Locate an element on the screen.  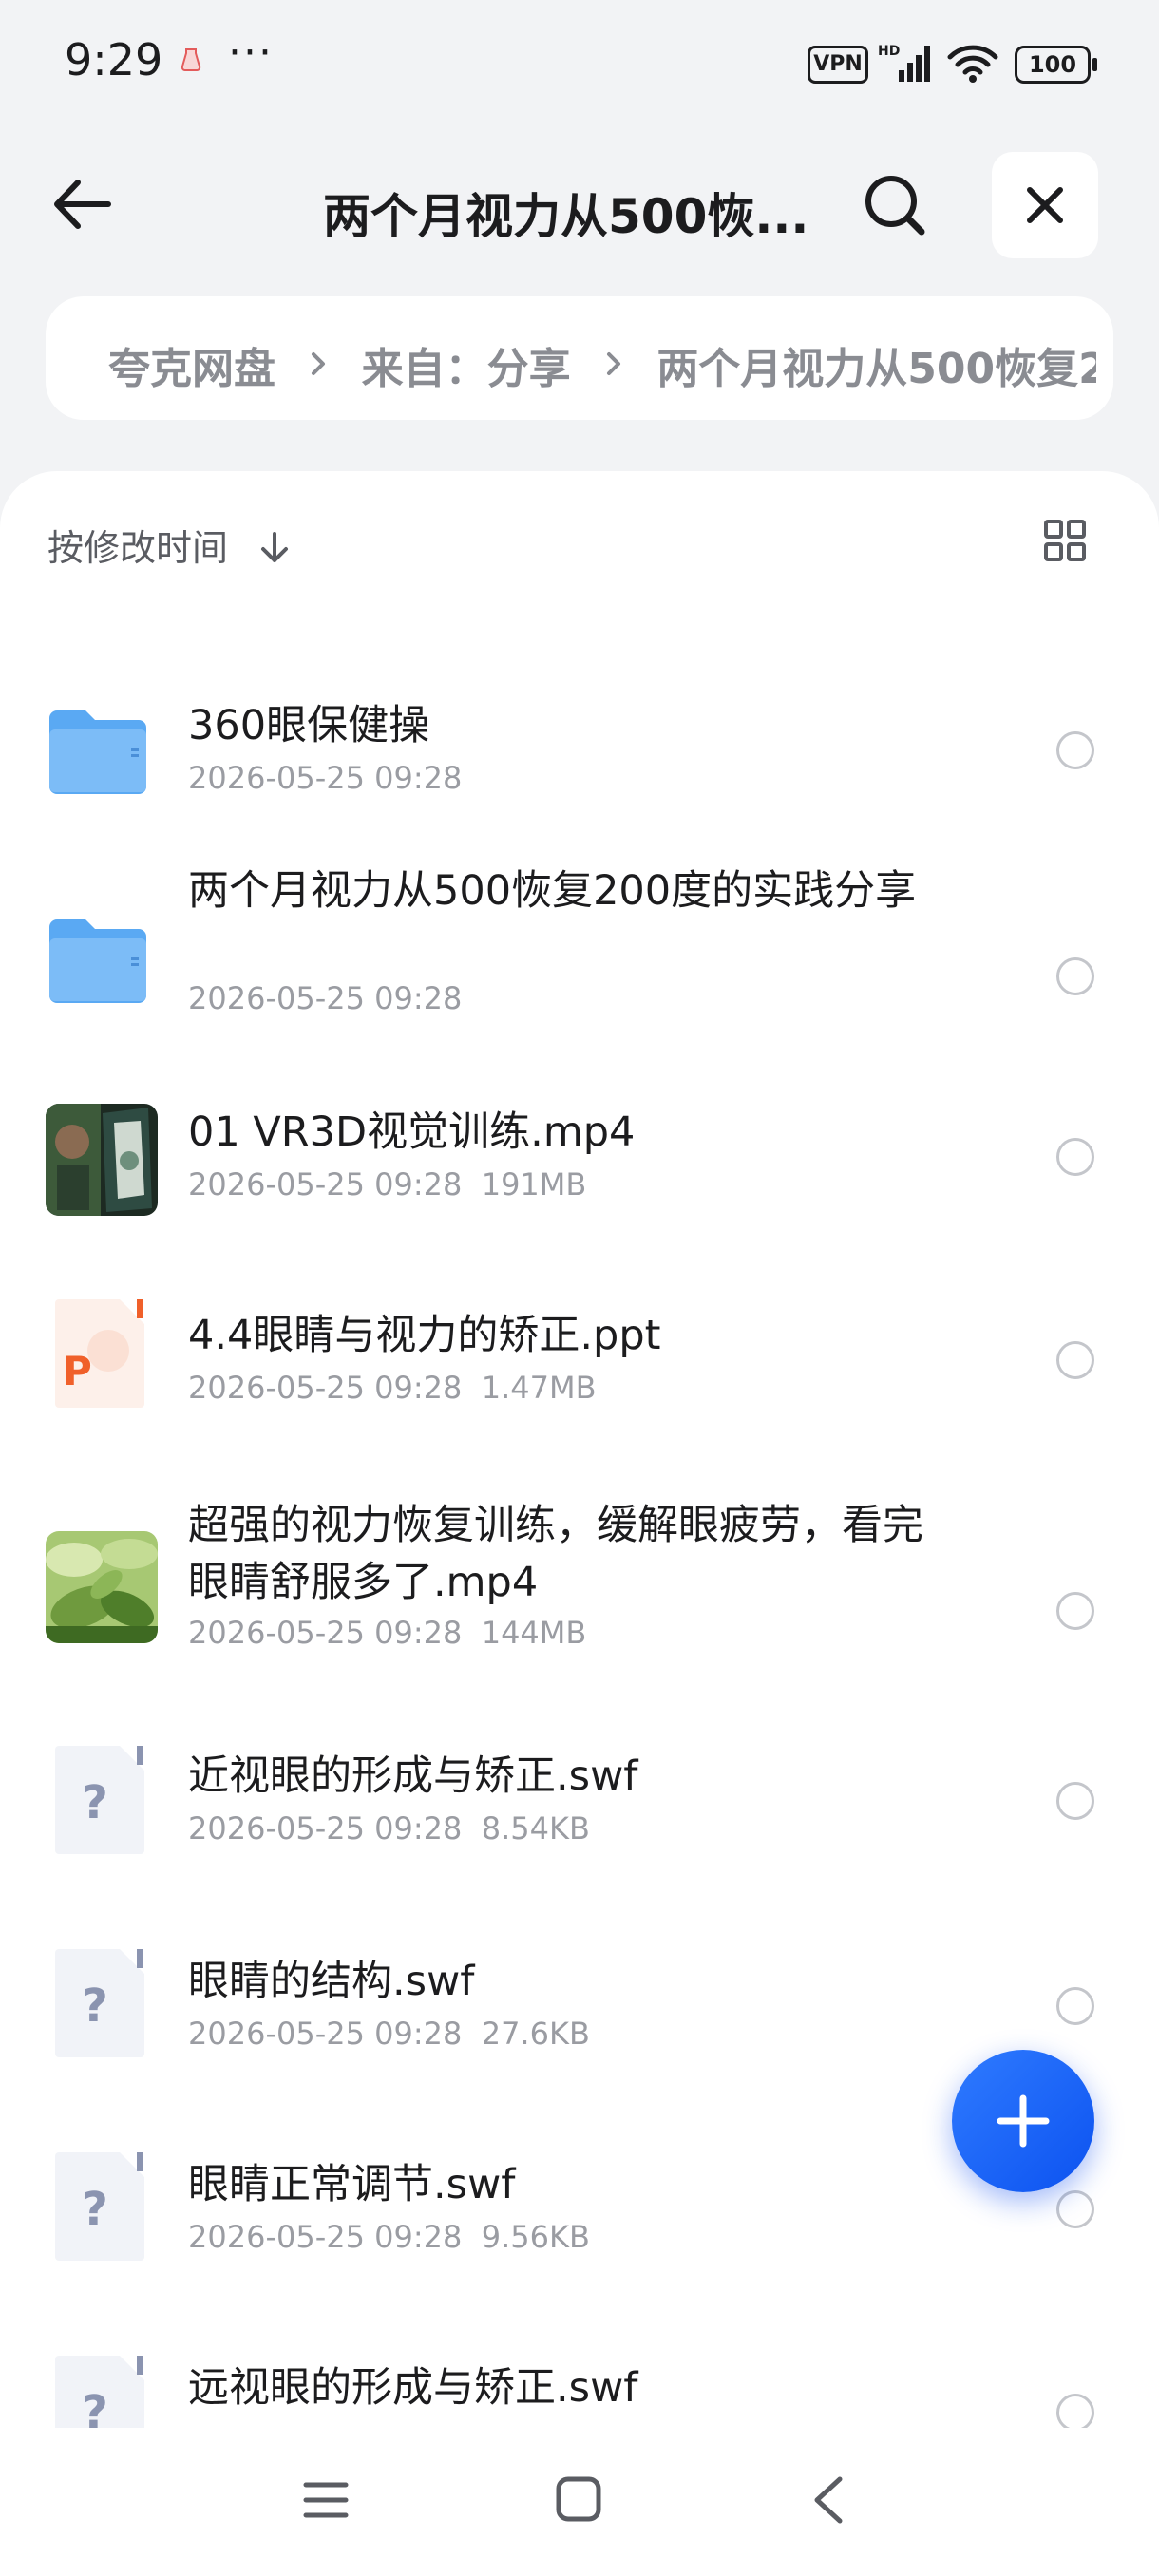
file-meta: 2026-05-25 09:28 9.56KB is located at coordinates (389, 2237).